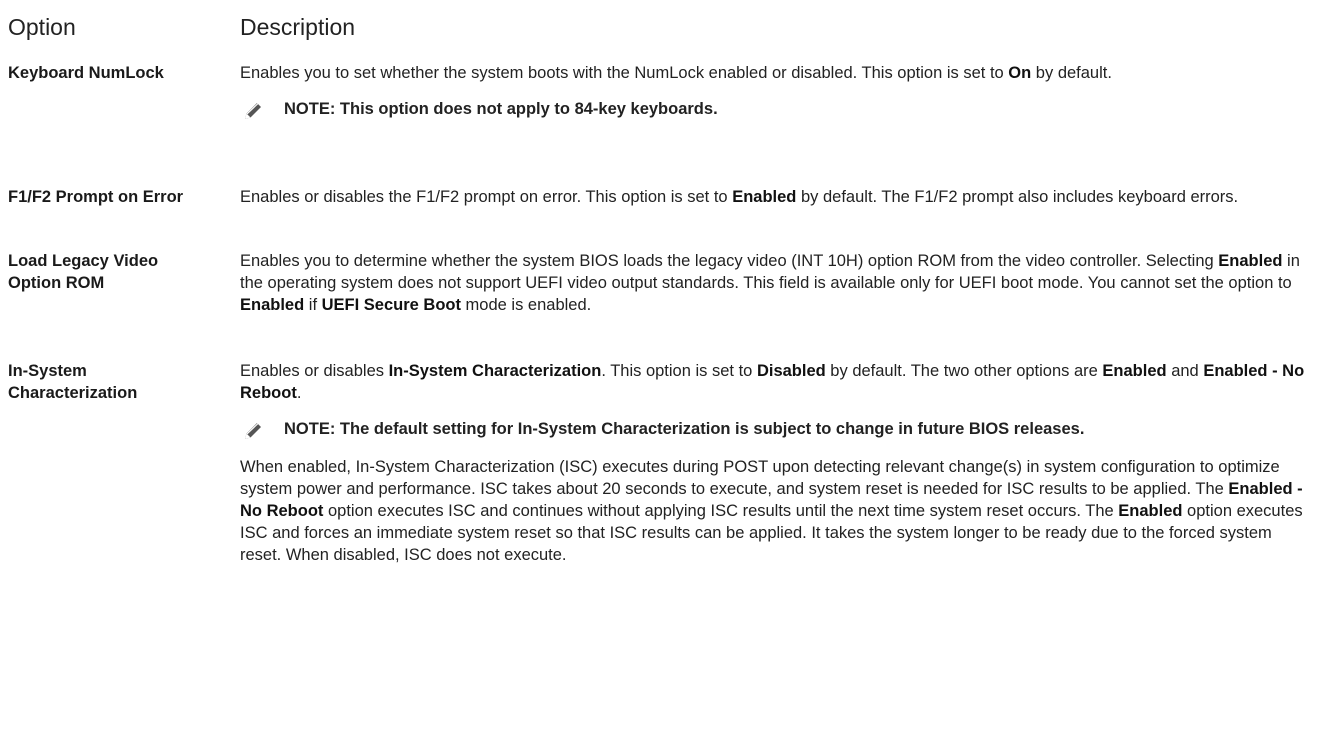 The width and height of the screenshot is (1324, 744). What do you see at coordinates (73, 382) in the screenshot?
I see `option-name: In-System Characterization` at bounding box center [73, 382].